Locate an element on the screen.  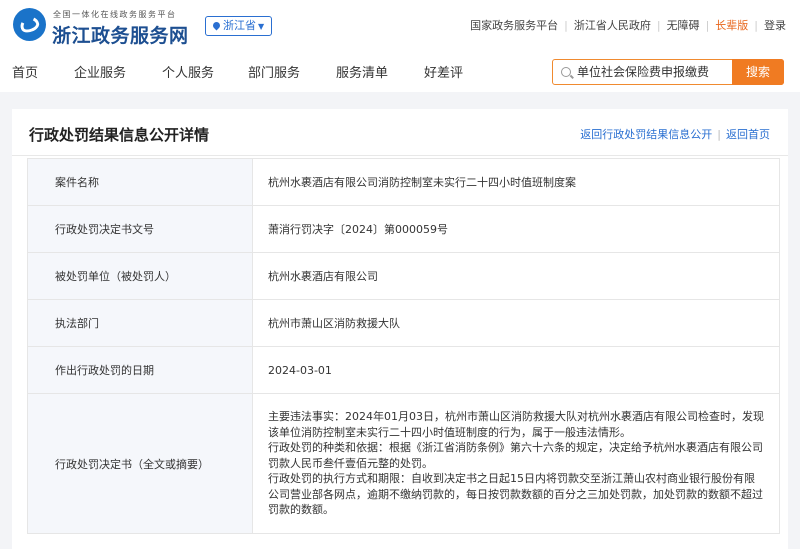
region-label: 浙江省 is located at coordinates (239, 25).